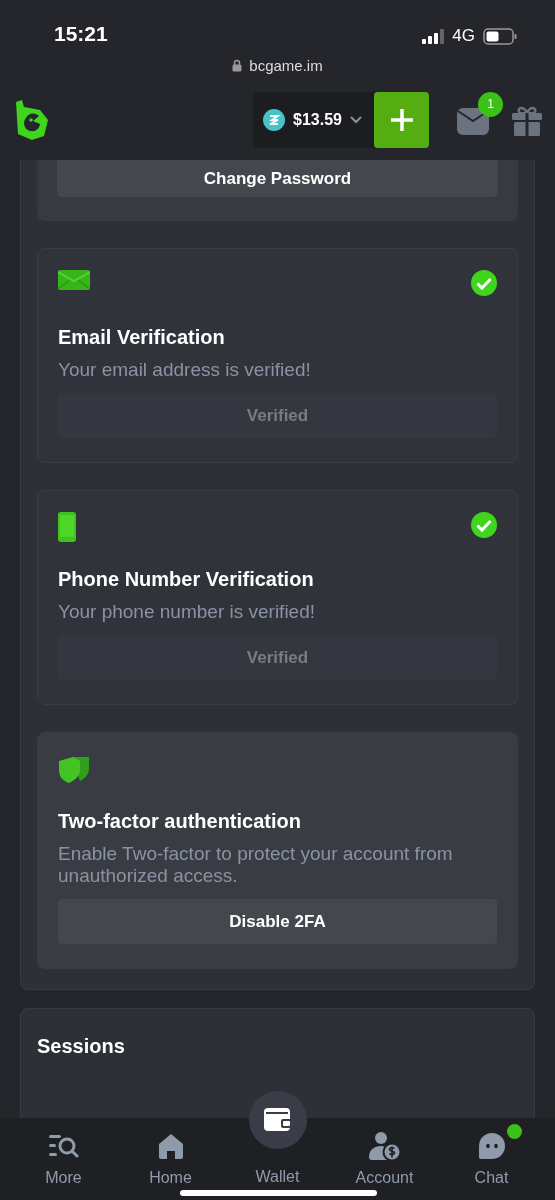 This screenshot has width=555, height=1200. Describe the element at coordinates (434, 36) in the screenshot. I see `signal-icon` at that location.